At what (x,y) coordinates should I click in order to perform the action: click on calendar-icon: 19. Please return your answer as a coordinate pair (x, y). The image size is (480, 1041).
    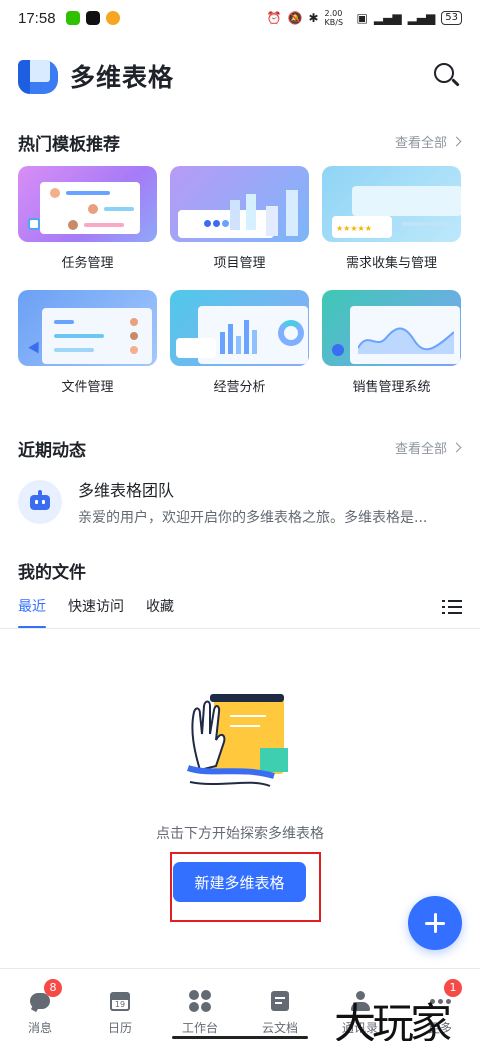
    Looking at the image, I should click on (120, 1001).